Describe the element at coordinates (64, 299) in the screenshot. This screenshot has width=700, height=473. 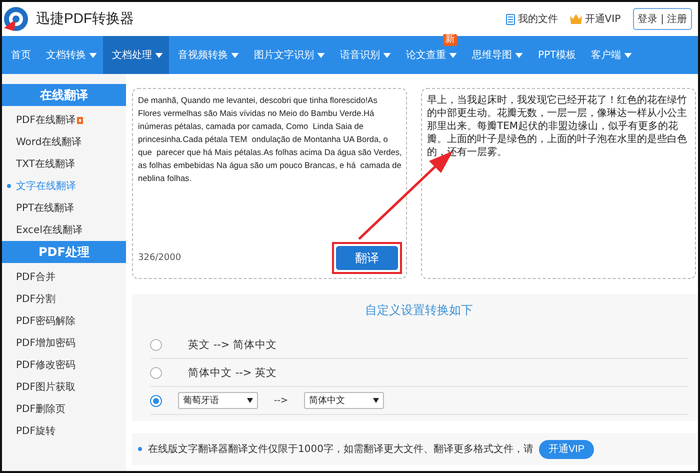
I see `sidebar-item: PDF分割` at that location.